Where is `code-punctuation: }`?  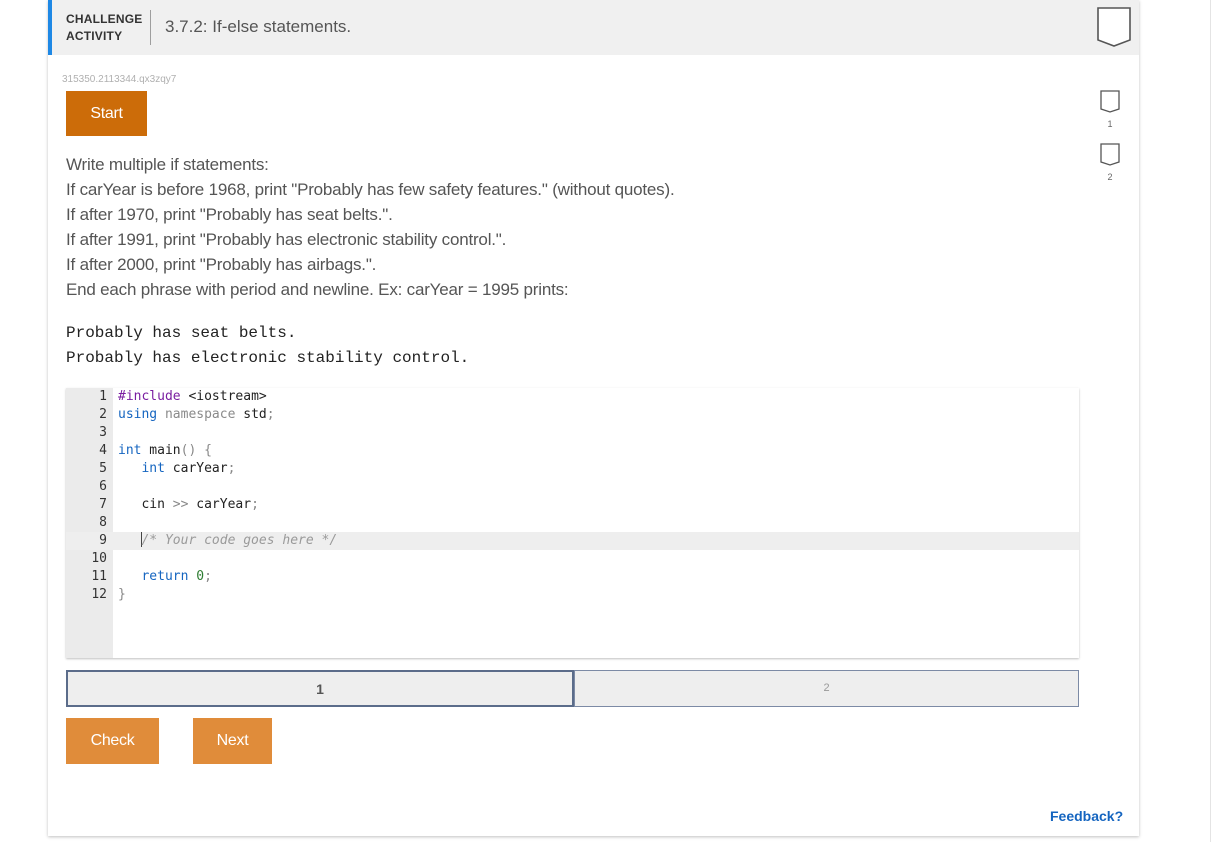
code-punctuation: } is located at coordinates (122, 594).